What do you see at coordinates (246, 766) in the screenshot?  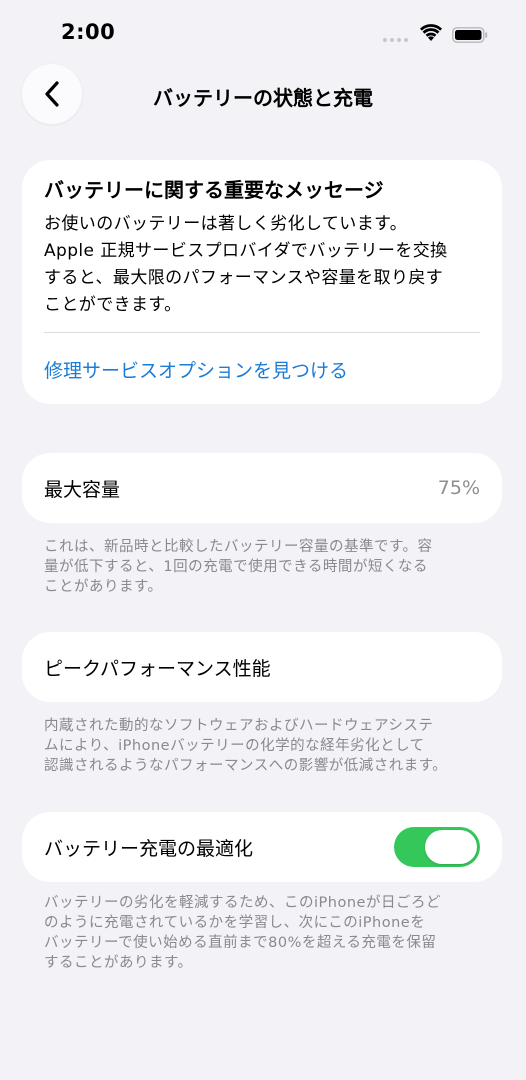 I see `footnote-line: 認識されるようなパフォーマンスへの影響が低減されます。` at bounding box center [246, 766].